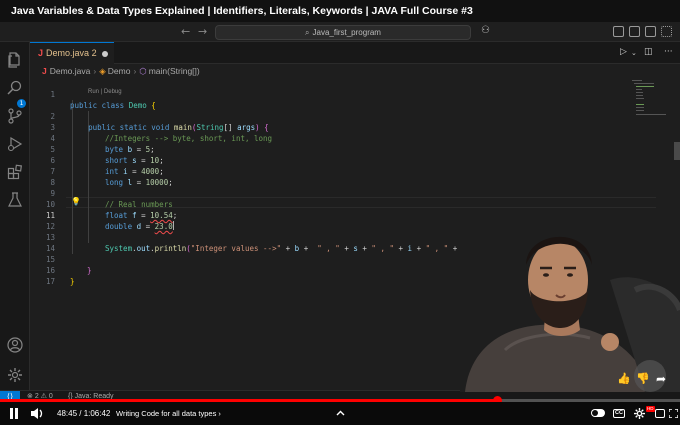 The image size is (680, 425). Describe the element at coordinates (15, 216) in the screenshot. I see `activity-bar: 1` at that location.